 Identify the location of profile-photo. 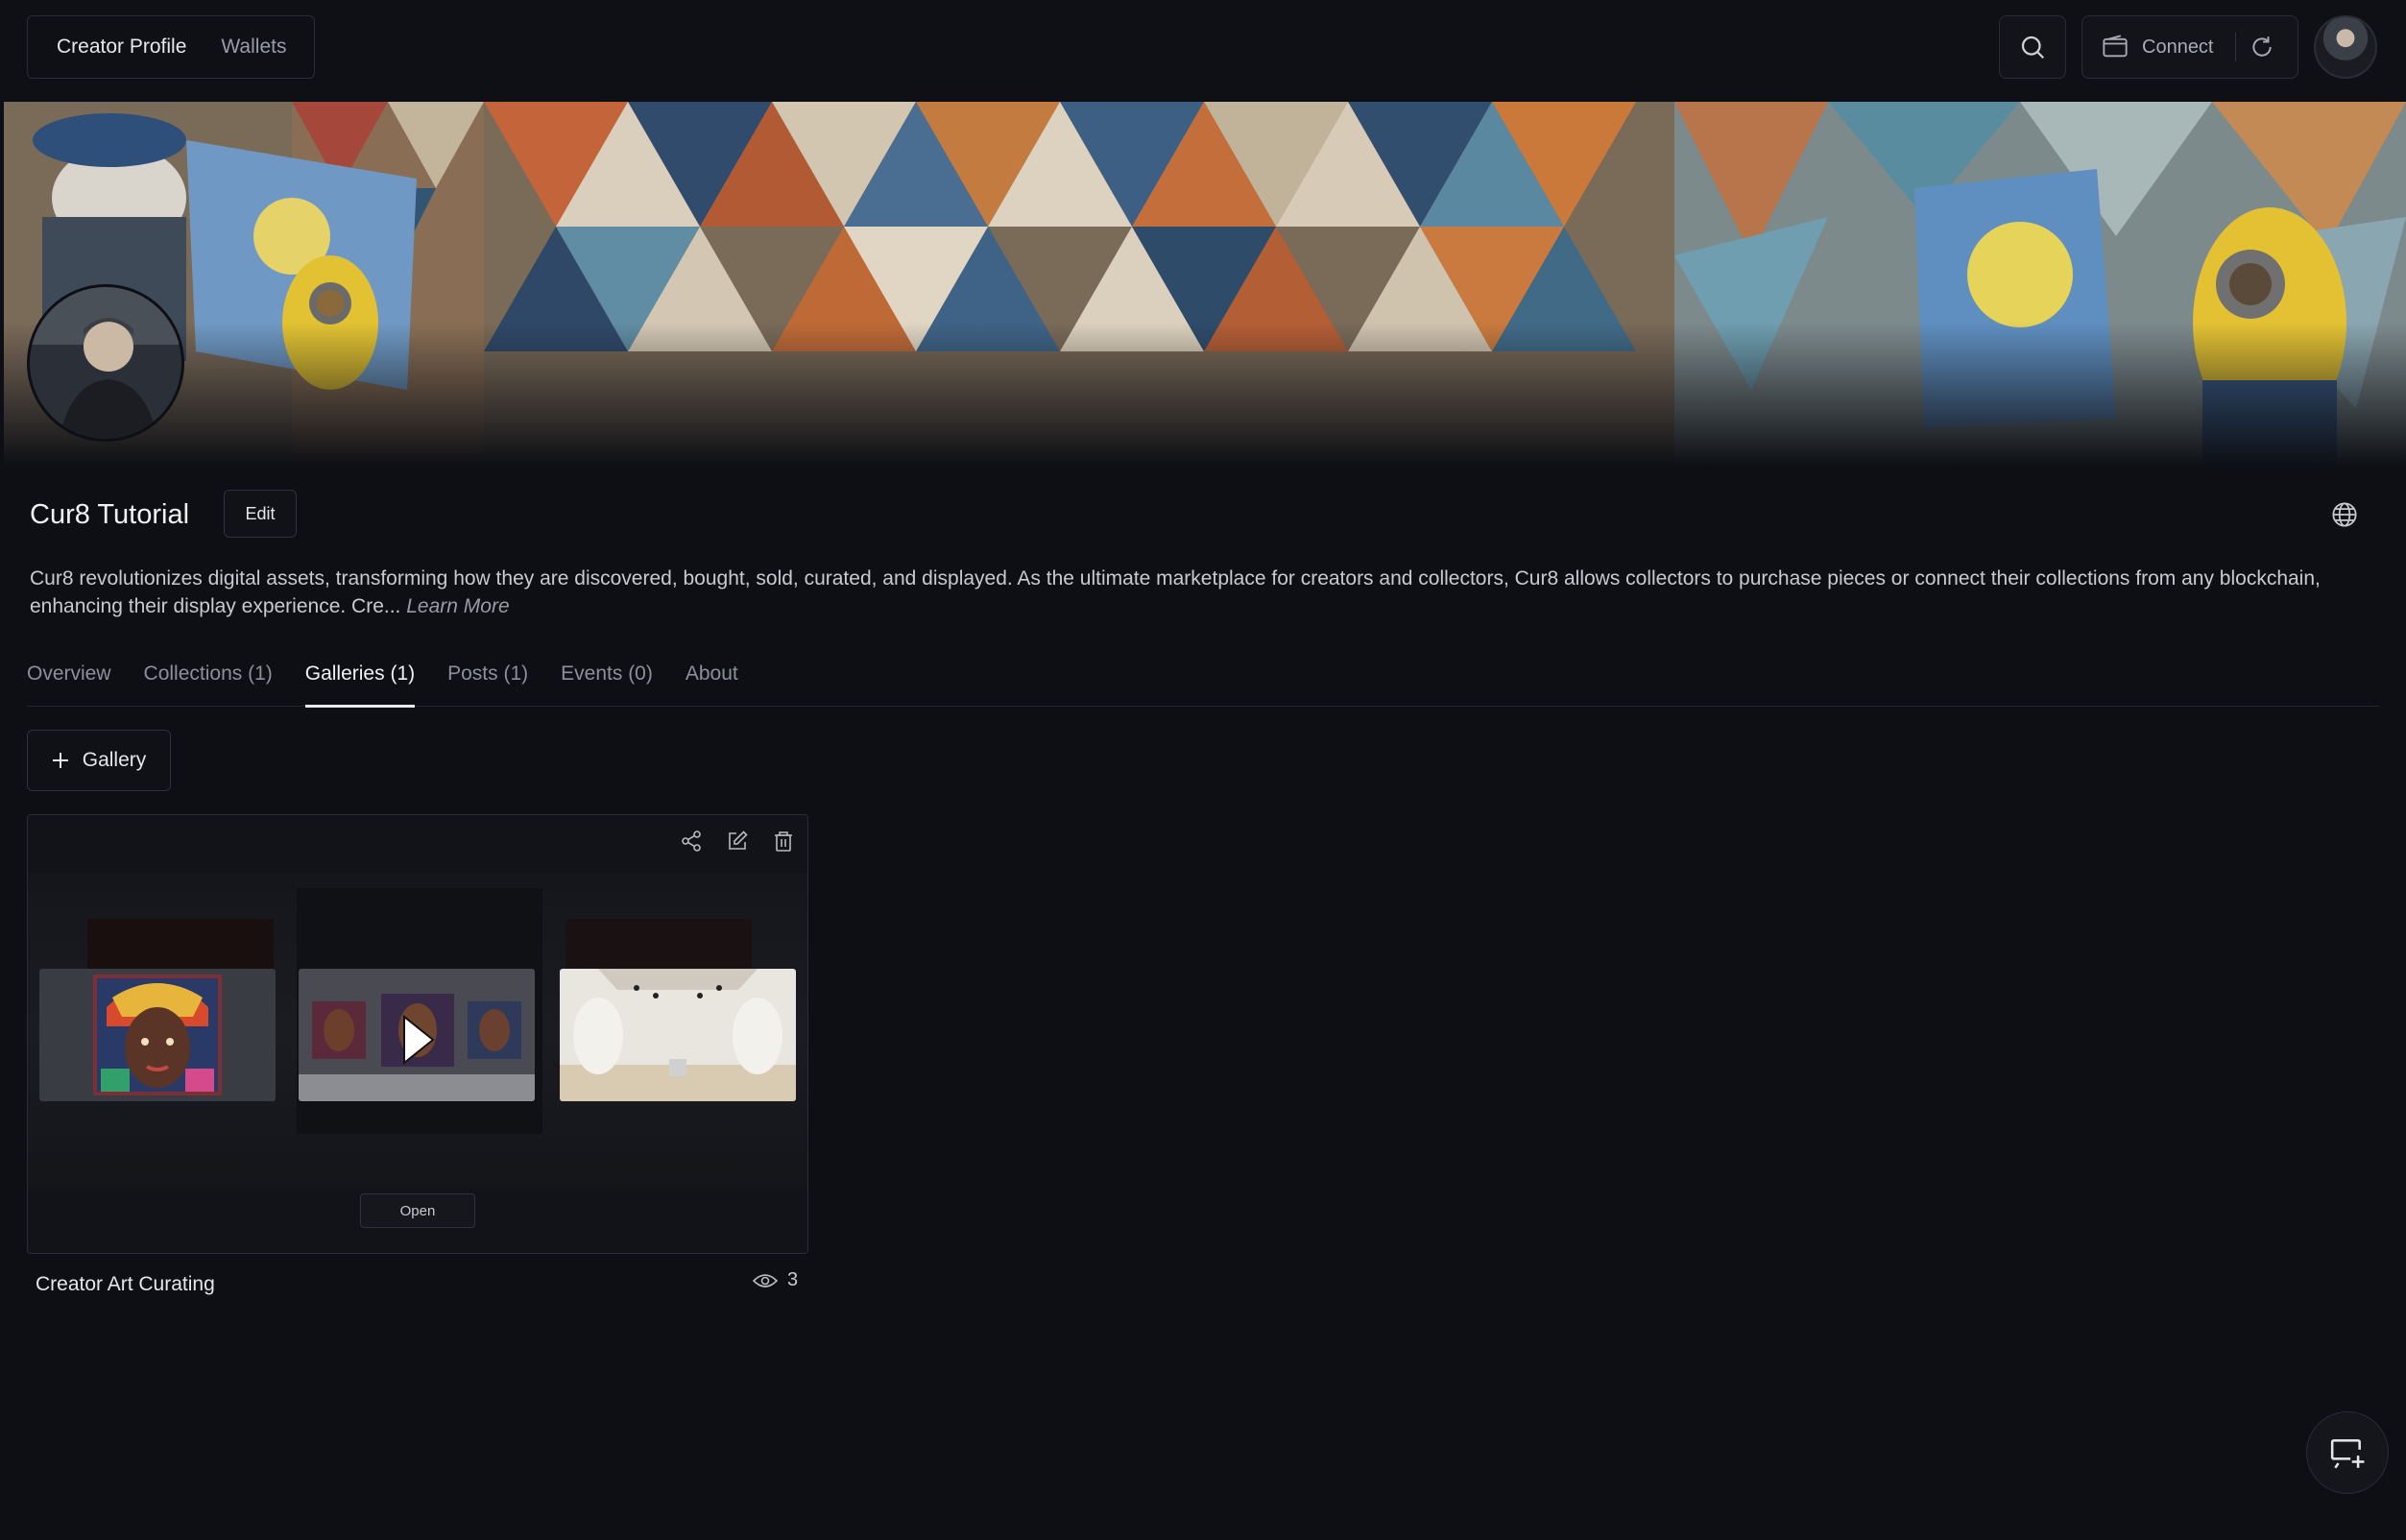
(105, 363).